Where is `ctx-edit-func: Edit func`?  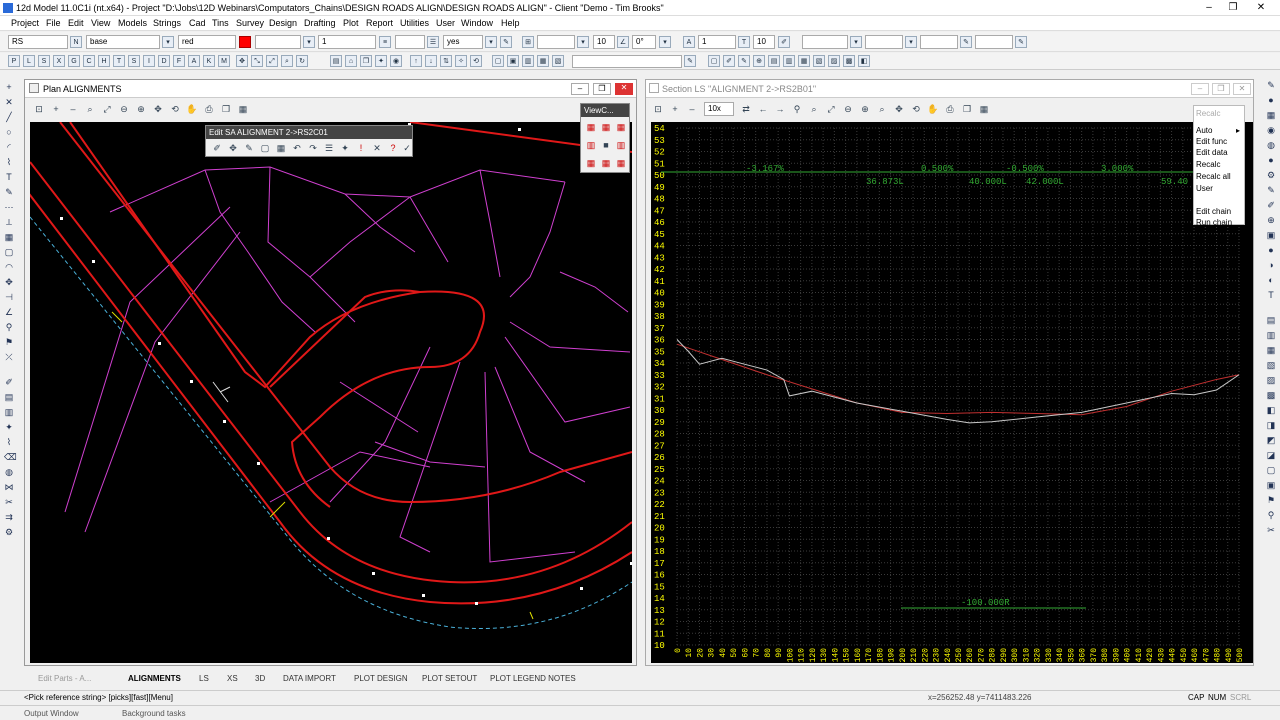 ctx-edit-func: Edit func is located at coordinates (1211, 141).